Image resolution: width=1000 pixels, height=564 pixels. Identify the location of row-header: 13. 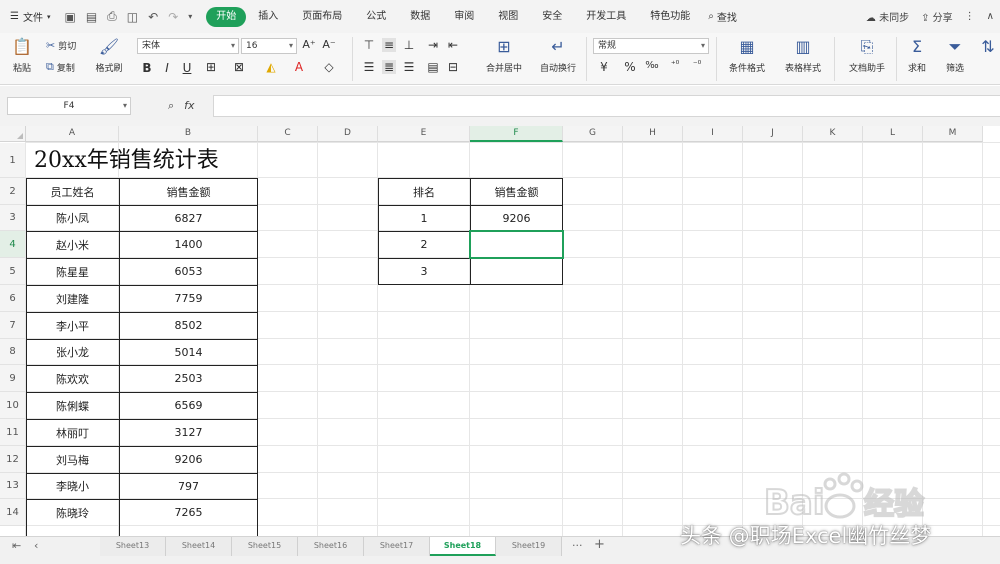
(13, 486).